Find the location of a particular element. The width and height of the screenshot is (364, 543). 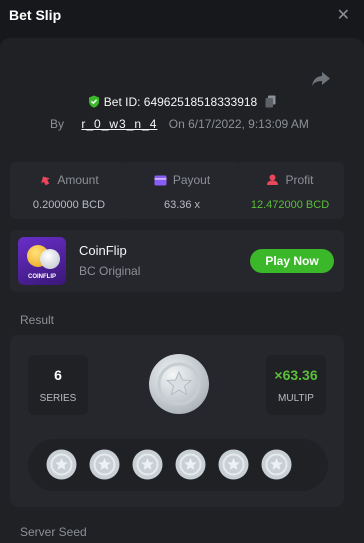

silver-star-coin-icon is located at coordinates (179, 384).